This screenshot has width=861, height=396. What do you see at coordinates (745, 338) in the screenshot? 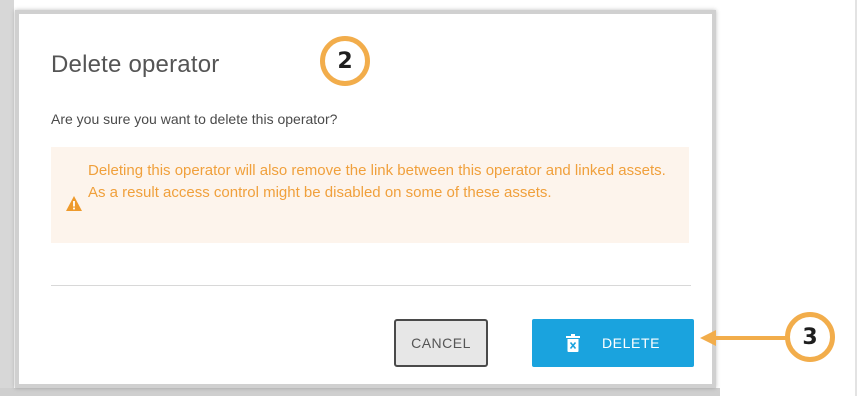
I see `callout-arrow-icon` at bounding box center [745, 338].